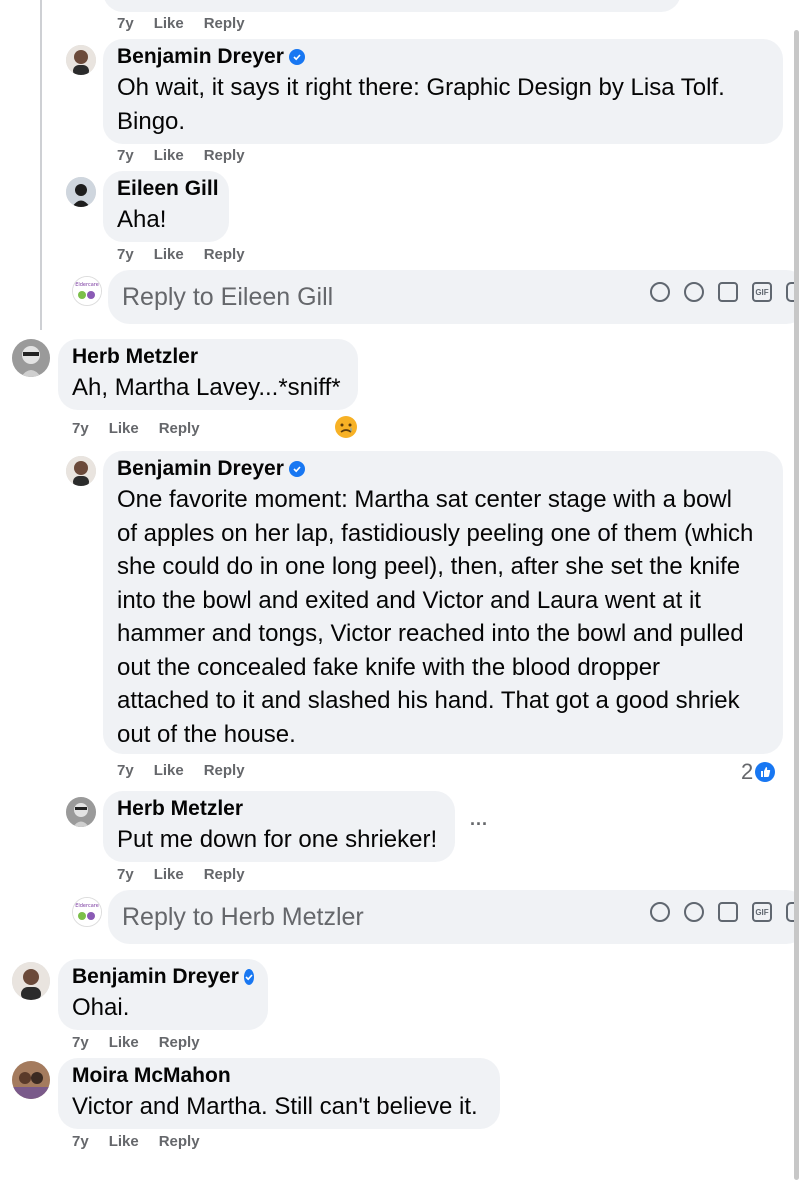 The height and width of the screenshot is (1200, 799). I want to click on comment-line: Bingo., so click(151, 121).